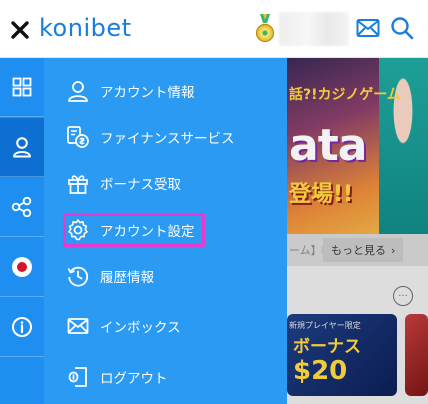 The image size is (428, 404). I want to click on share-icon, so click(21, 207).